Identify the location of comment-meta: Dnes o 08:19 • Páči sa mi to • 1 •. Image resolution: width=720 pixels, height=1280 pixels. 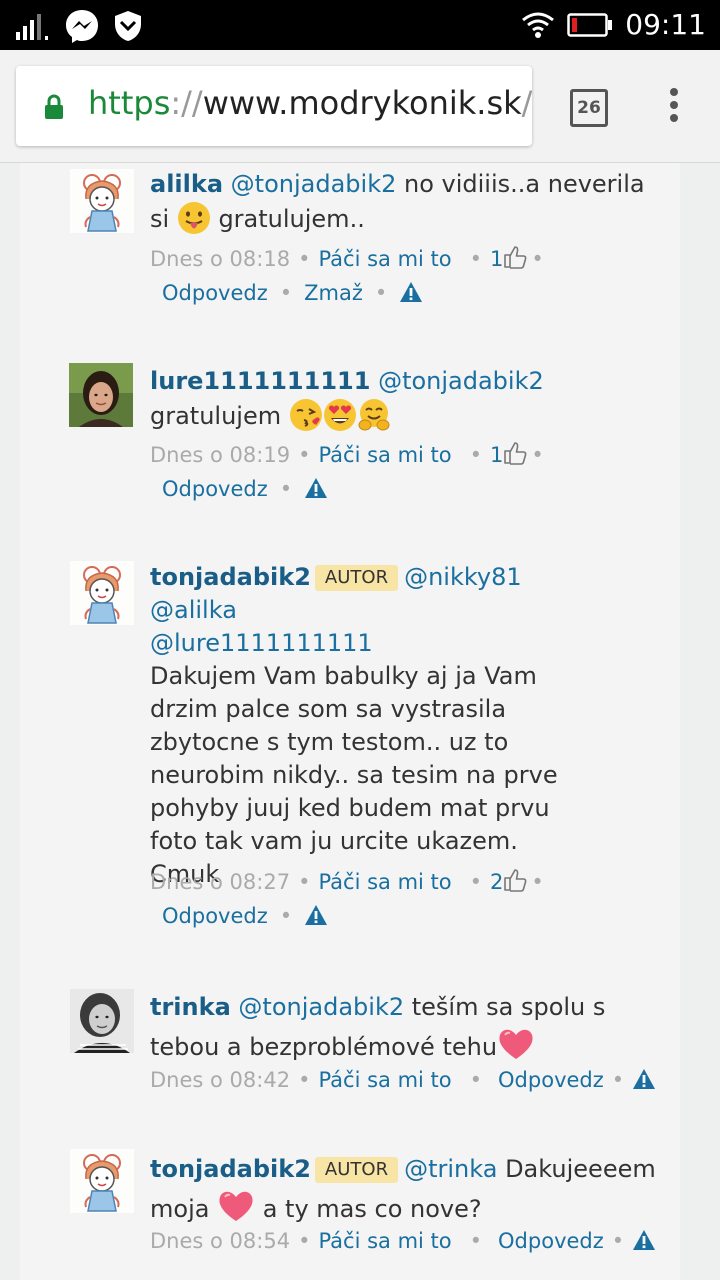
(347, 454).